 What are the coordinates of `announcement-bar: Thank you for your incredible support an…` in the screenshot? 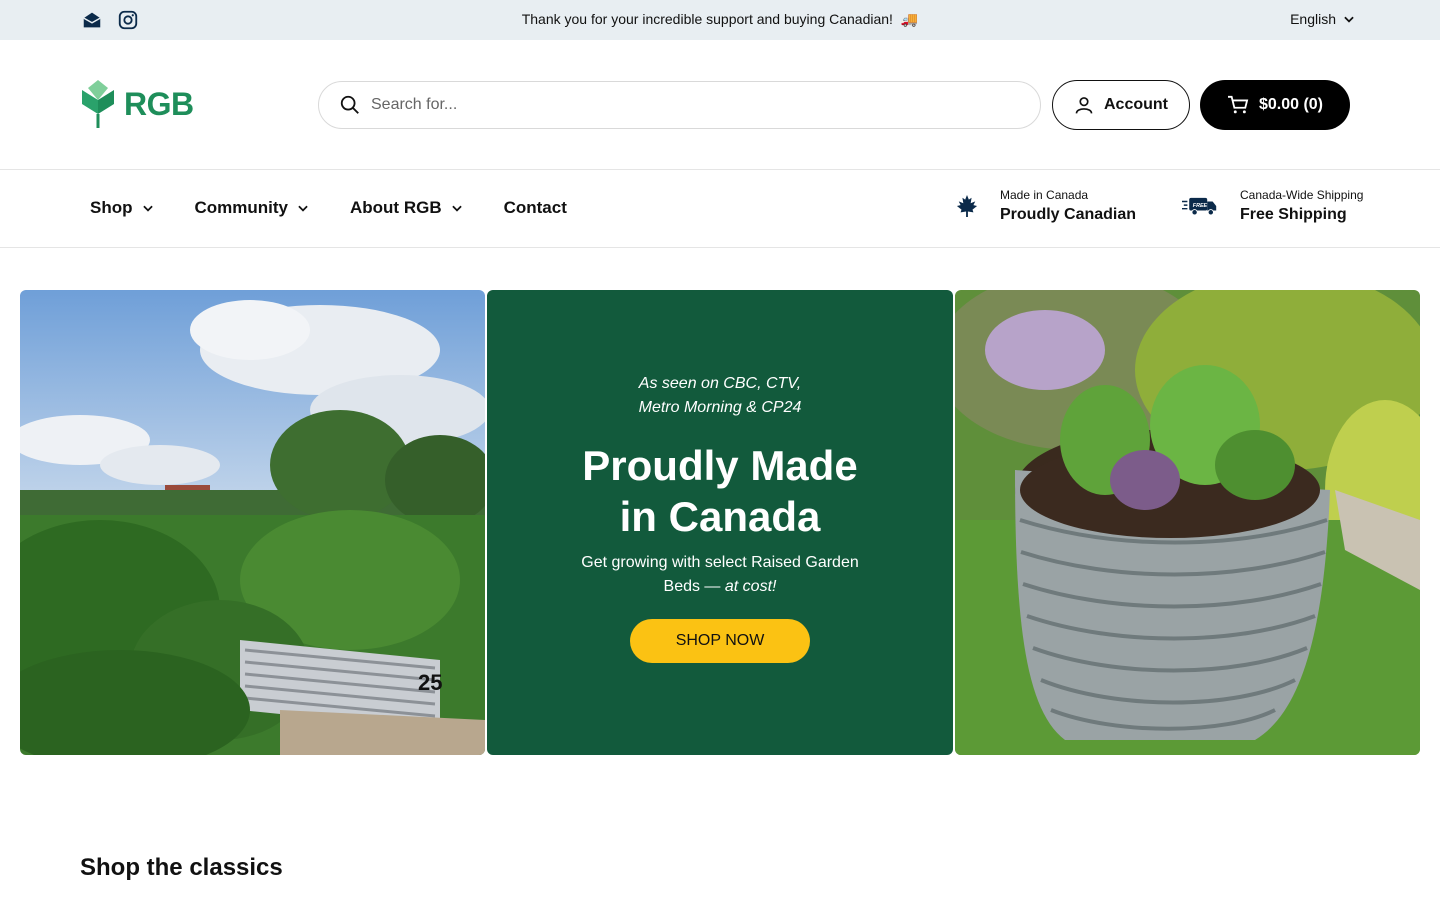 It's located at (720, 20).